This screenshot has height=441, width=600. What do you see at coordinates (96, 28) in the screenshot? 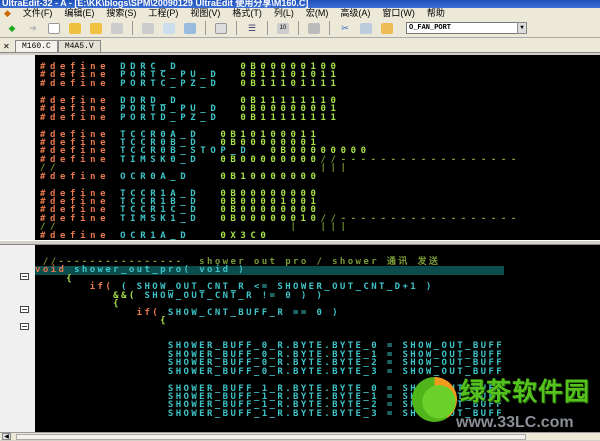
I see `open-recent-icon` at bounding box center [96, 28].